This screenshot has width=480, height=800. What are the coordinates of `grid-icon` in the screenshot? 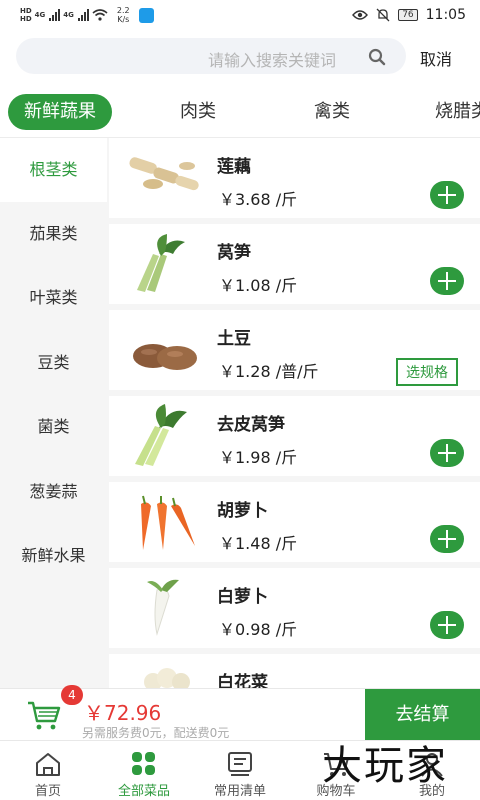 It's located at (143, 763).